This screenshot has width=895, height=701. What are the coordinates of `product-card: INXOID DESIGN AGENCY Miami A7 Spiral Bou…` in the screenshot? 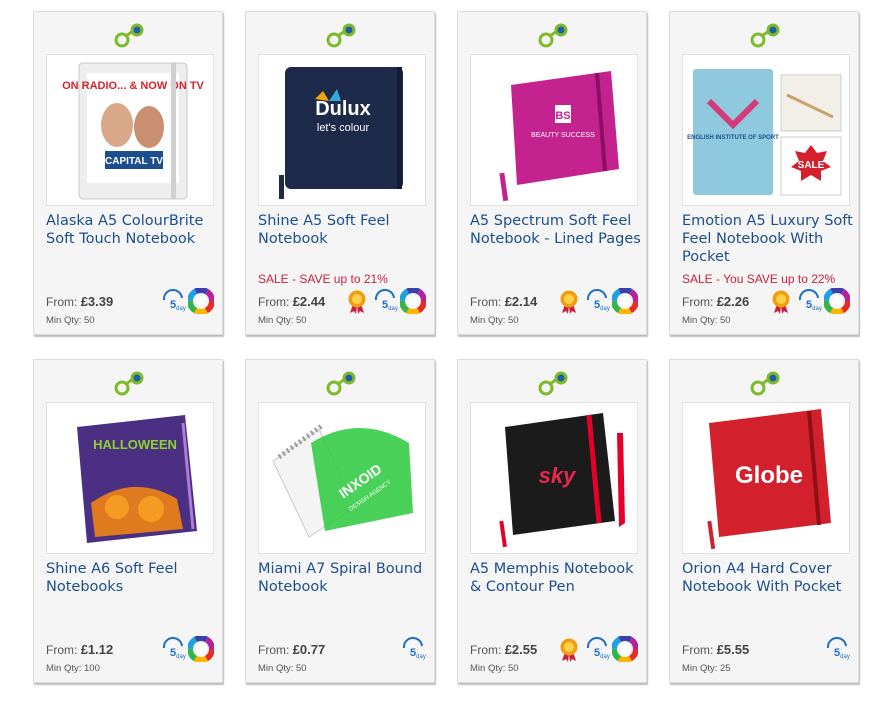 It's located at (340, 521).